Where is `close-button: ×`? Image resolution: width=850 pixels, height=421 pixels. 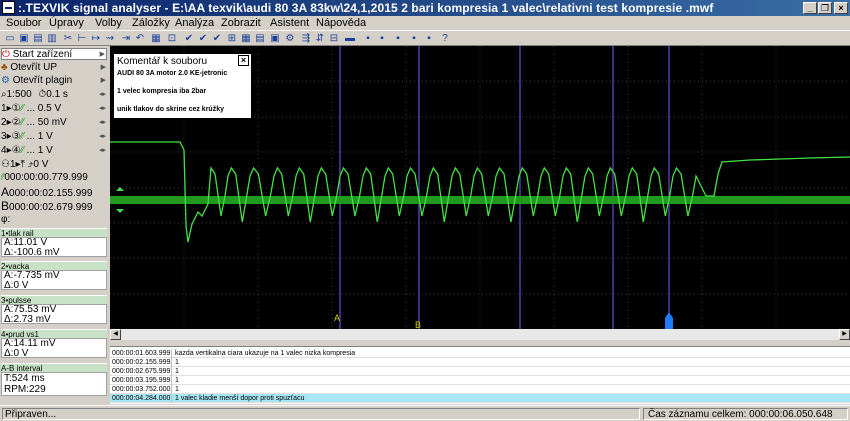
close-button: × is located at coordinates (841, 8).